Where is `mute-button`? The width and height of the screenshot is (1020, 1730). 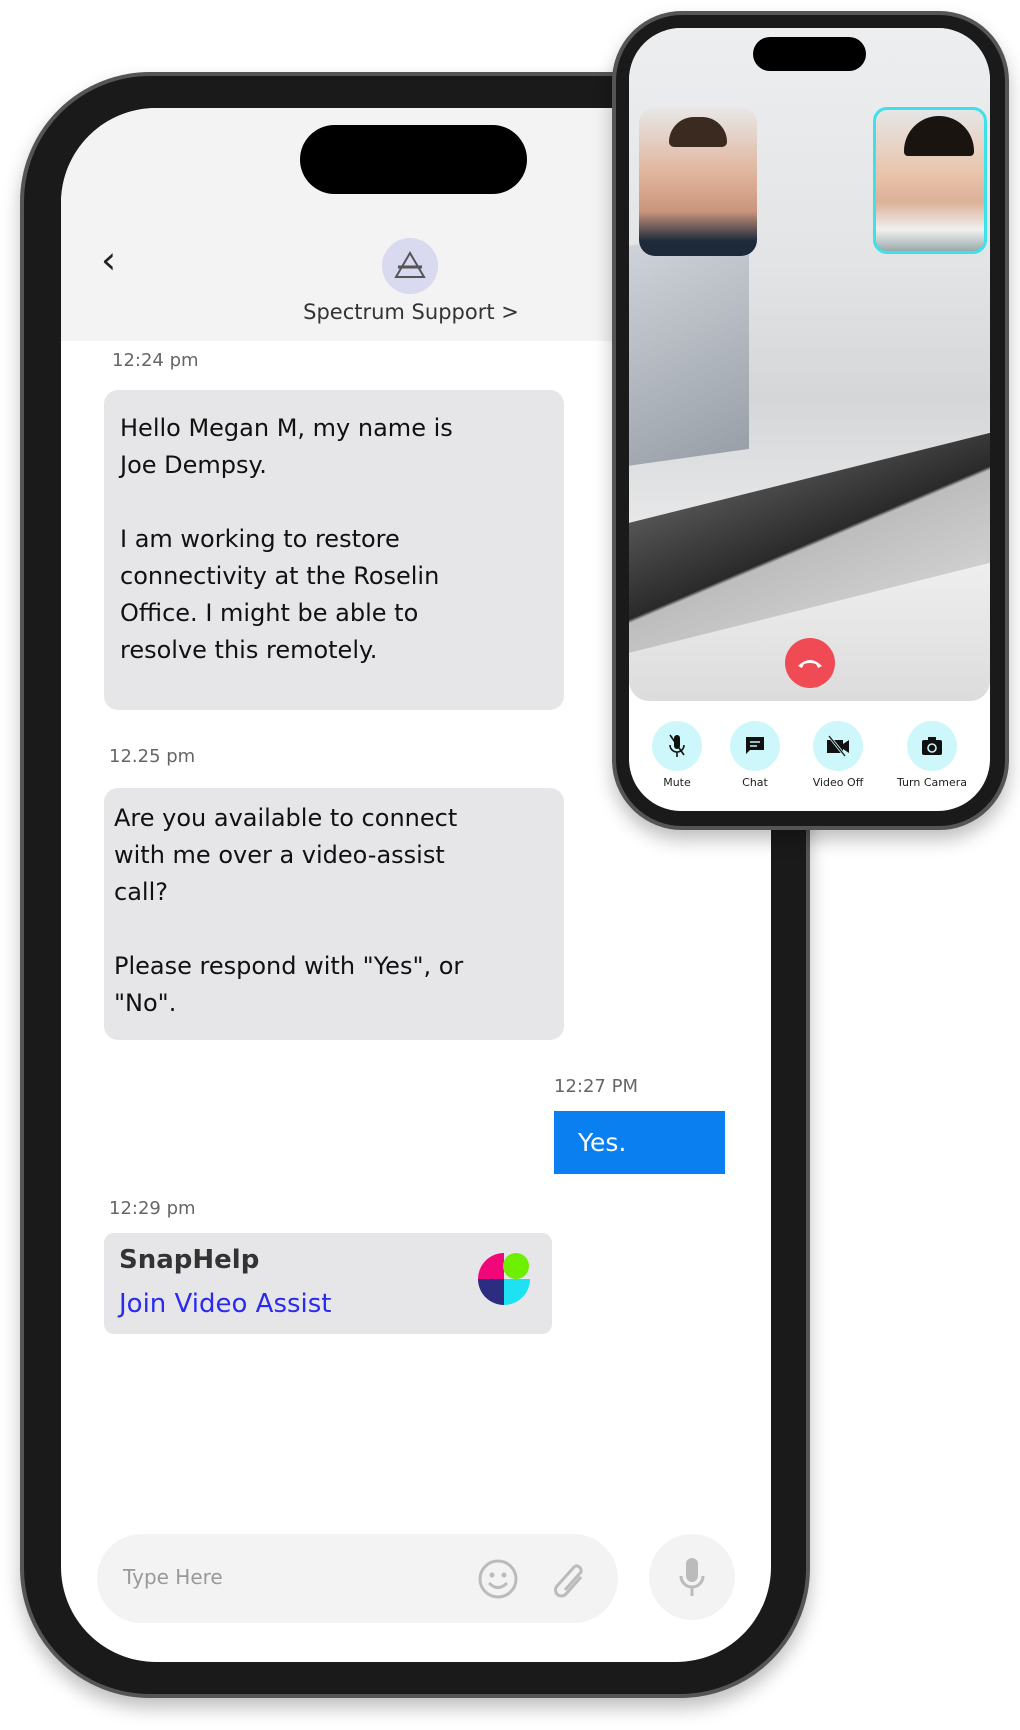 mute-button is located at coordinates (677, 746).